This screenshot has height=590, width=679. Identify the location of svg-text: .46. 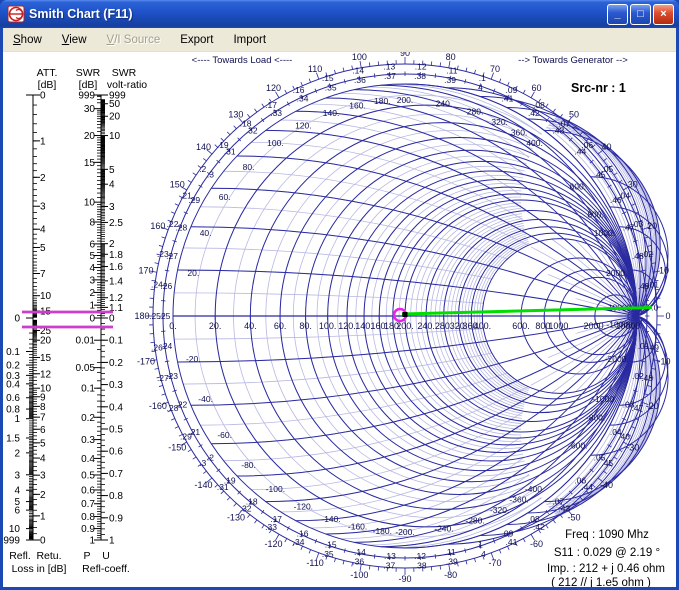
(616, 200).